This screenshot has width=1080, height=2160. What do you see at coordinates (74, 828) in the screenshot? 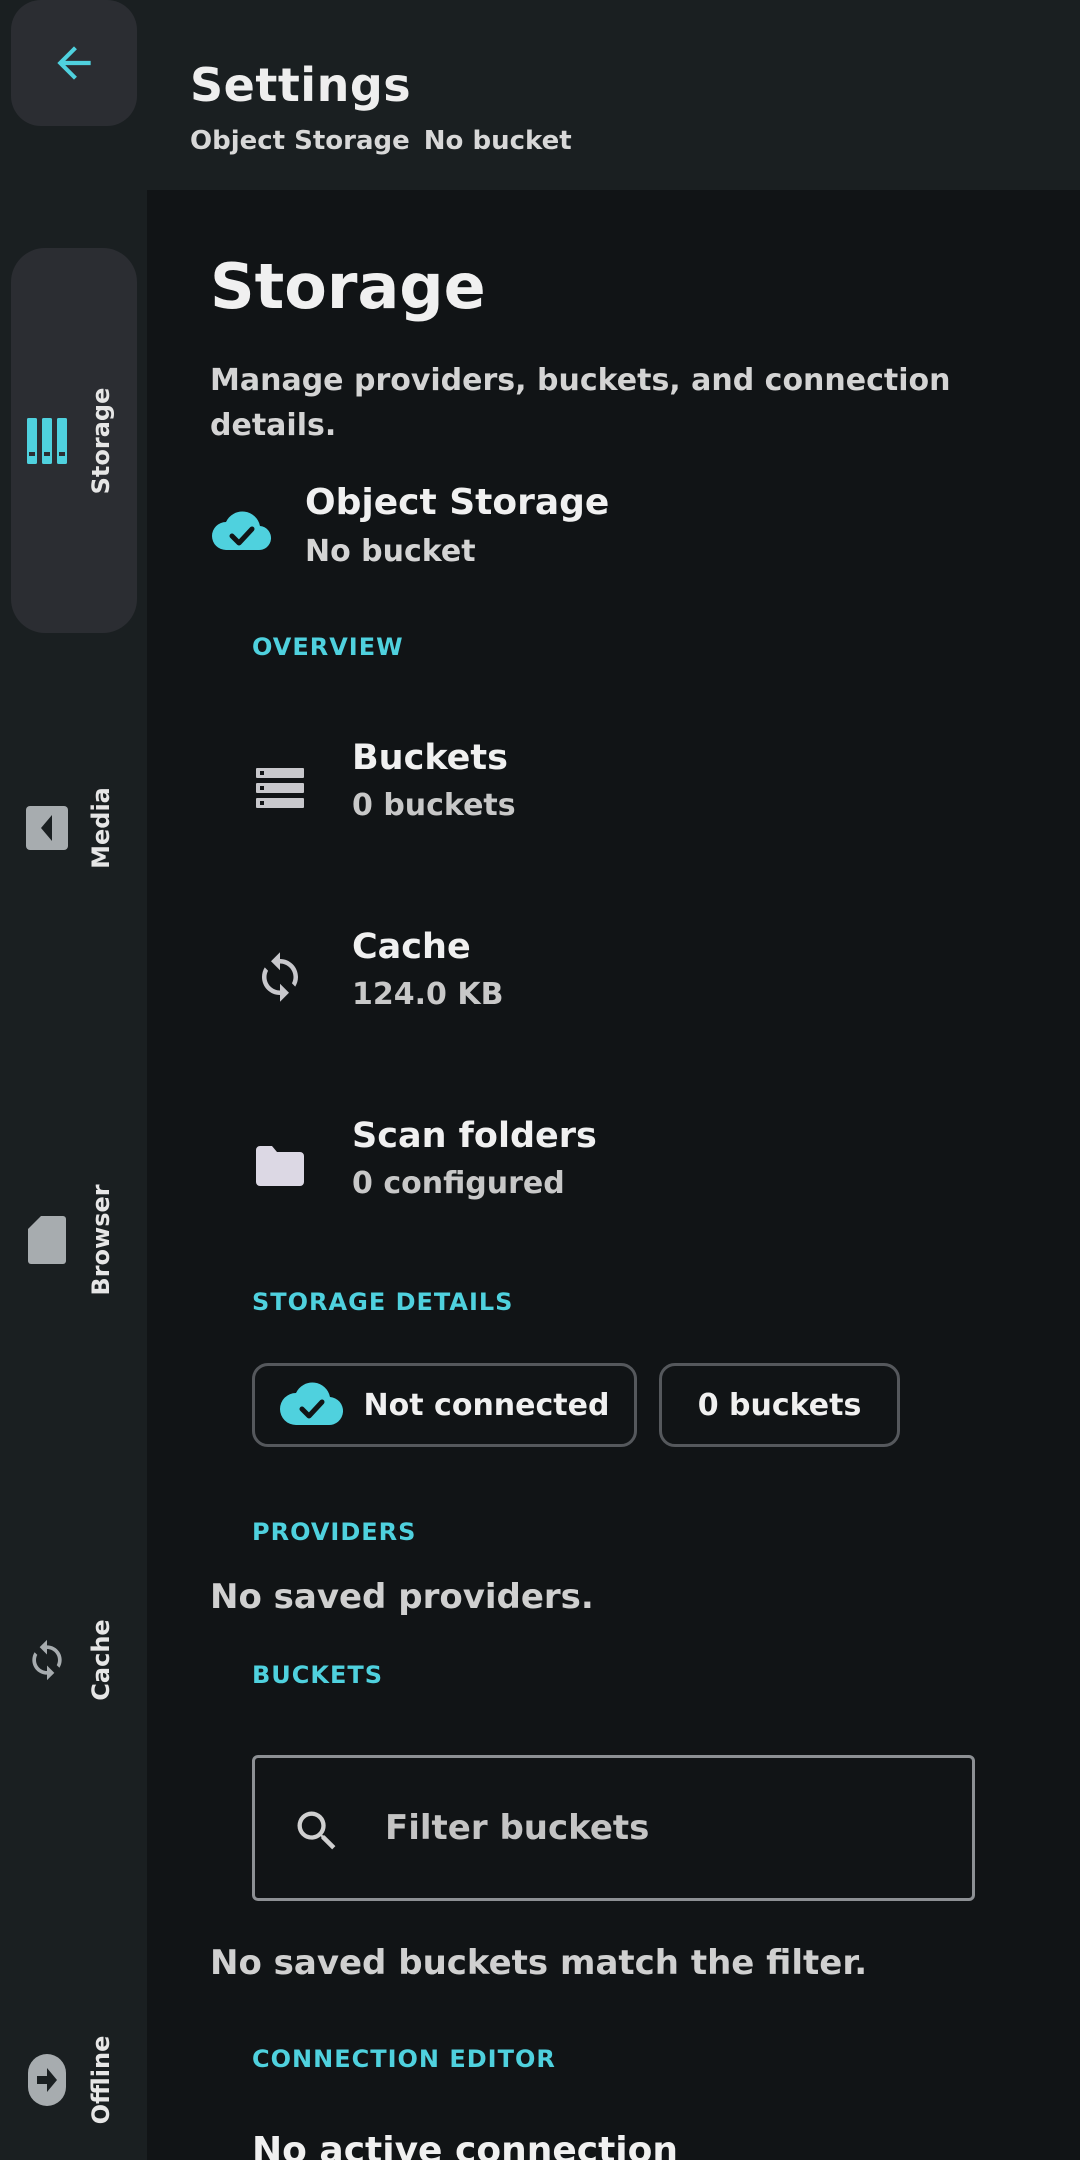
I see `rail-item-media: Media` at bounding box center [74, 828].